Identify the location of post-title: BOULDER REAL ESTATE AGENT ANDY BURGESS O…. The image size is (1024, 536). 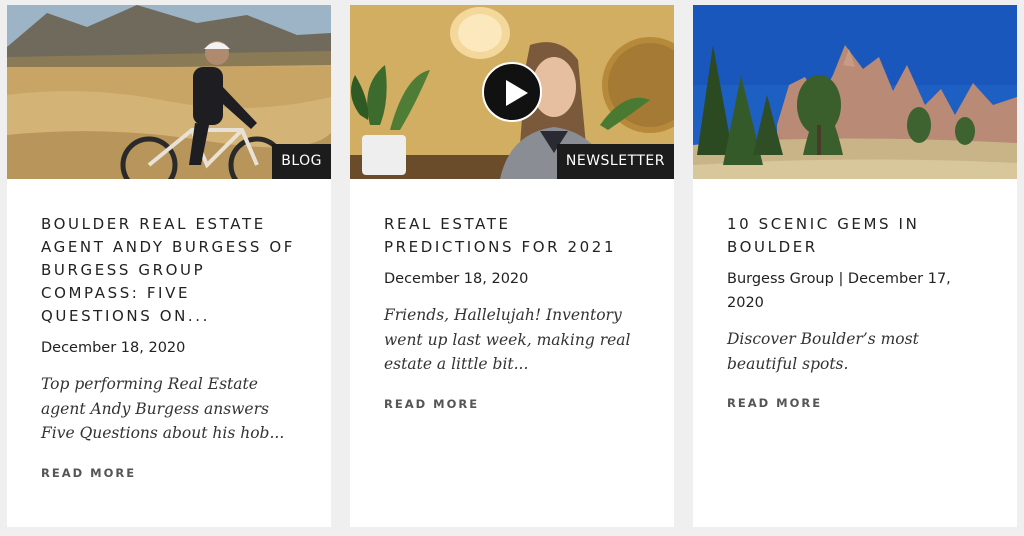
(169, 270).